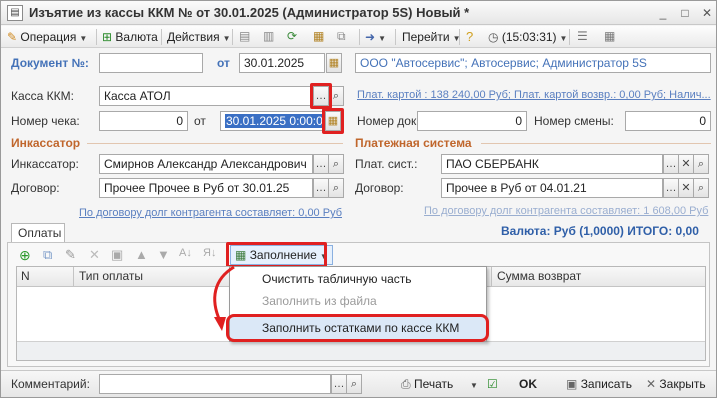 The width and height of the screenshot is (717, 398). What do you see at coordinates (206, 188) in the screenshot?
I see `collector-contract-field: Прочее Прочее в Руб от 30.01.25` at bounding box center [206, 188].